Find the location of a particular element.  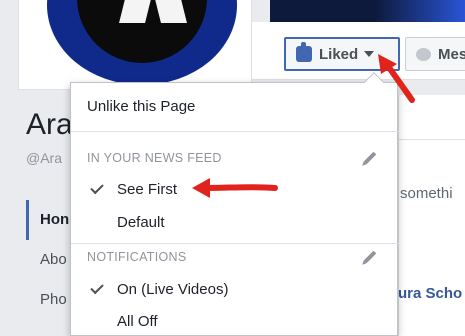

all-off-label: All Off is located at coordinates (137, 321).